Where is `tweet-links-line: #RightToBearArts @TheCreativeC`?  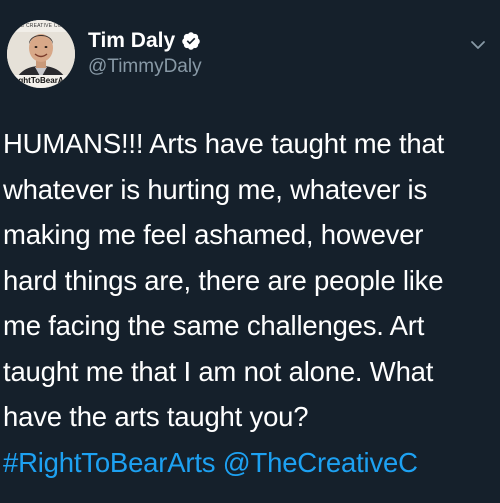 tweet-links-line: #RightToBearArts @TheCreativeC is located at coordinates (249, 463).